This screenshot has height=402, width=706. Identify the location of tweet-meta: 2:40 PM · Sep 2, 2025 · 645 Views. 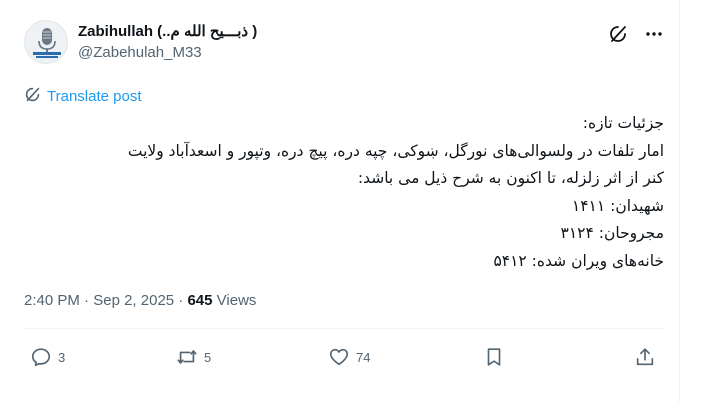
(140, 300).